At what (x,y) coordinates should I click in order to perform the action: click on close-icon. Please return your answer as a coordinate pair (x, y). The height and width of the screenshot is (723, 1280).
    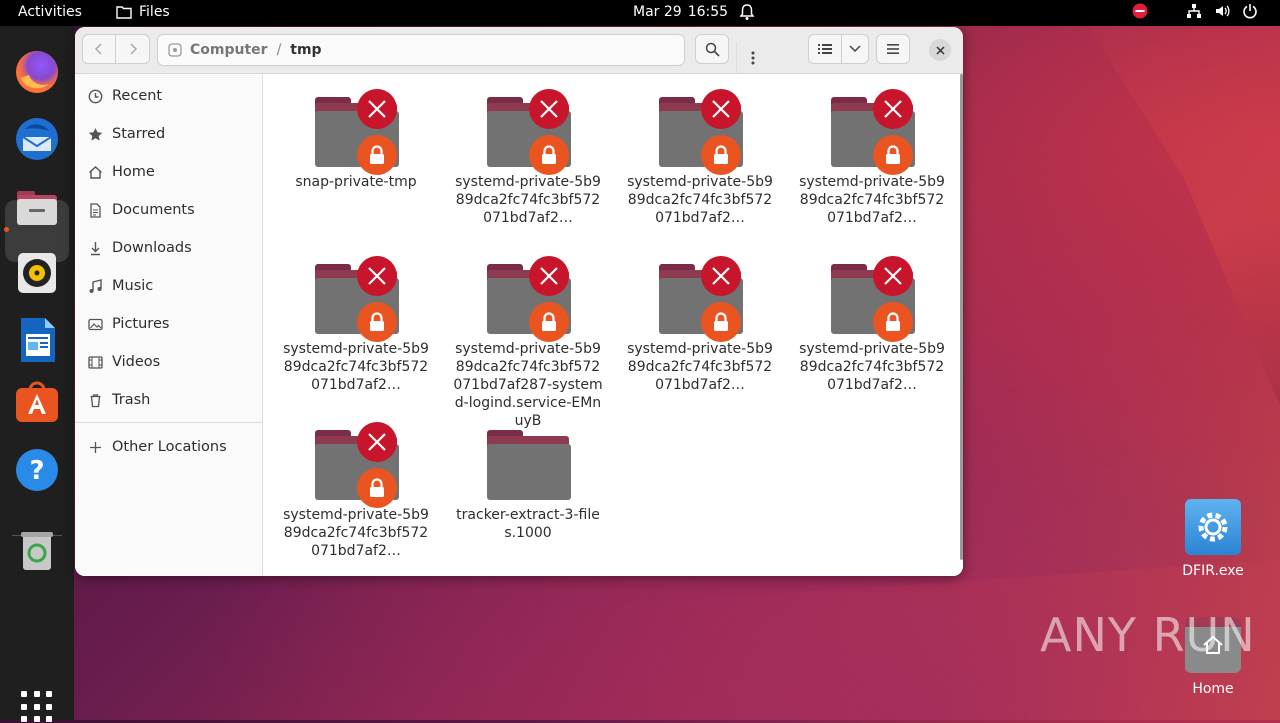
    Looking at the image, I should click on (940, 50).